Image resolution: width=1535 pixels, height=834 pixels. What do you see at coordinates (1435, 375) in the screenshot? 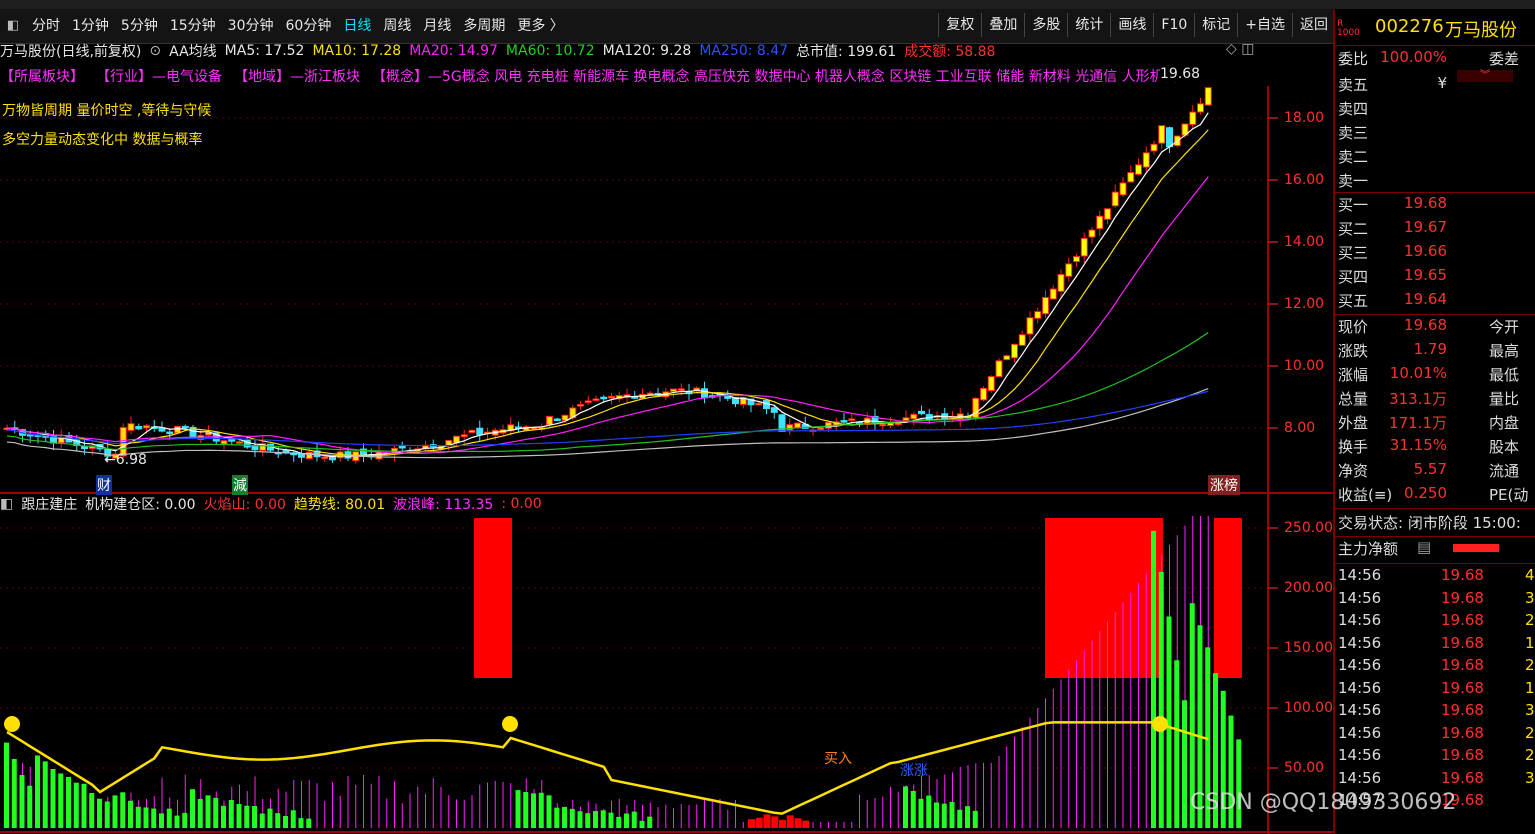
I see `stat-row-2: 涨幅 10.01% 最低` at bounding box center [1435, 375].